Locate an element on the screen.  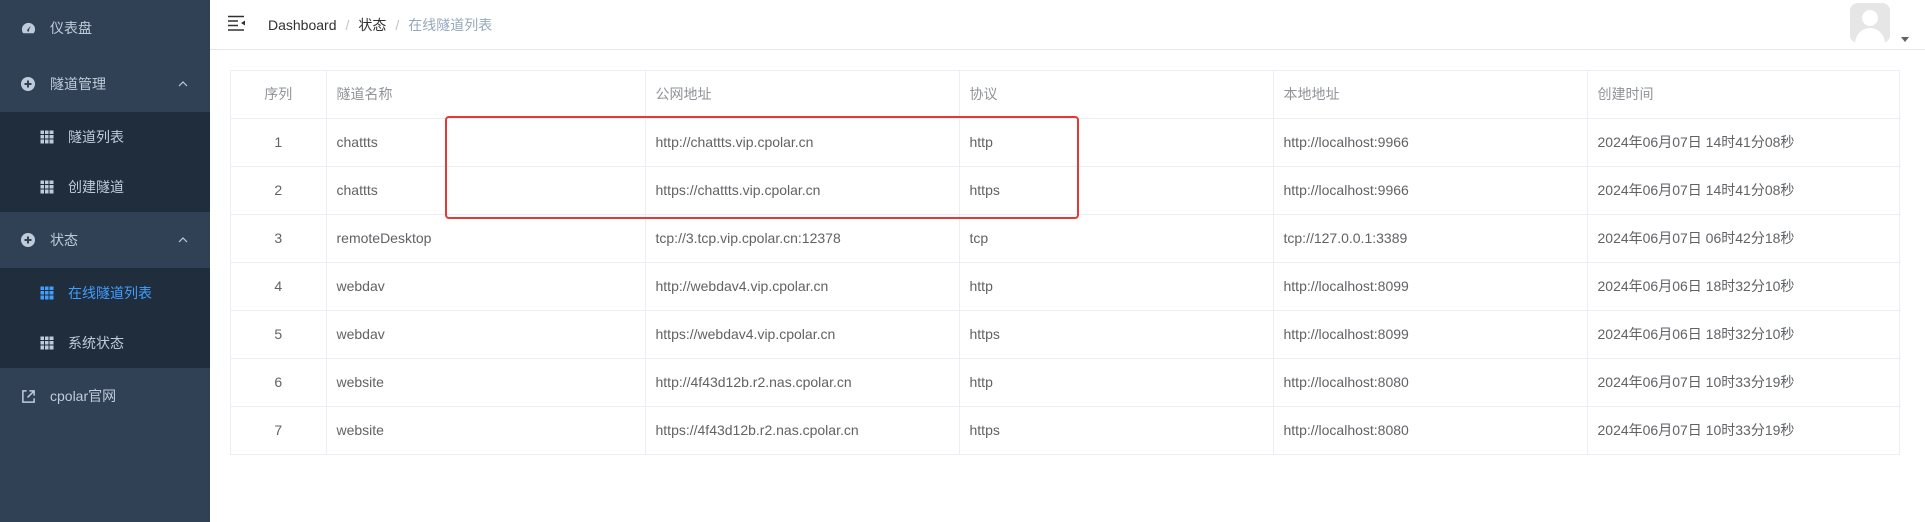
sidebar-item-system-status: 系统状态 is located at coordinates (105, 343).